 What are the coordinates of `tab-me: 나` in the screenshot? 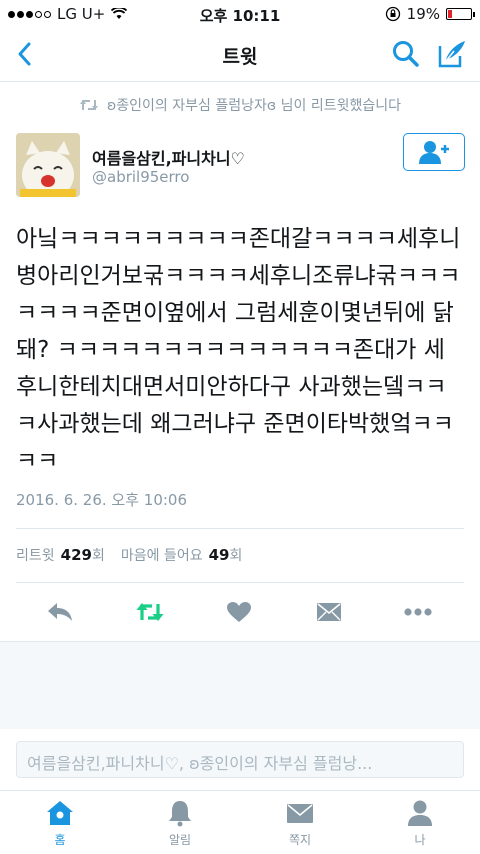 It's located at (420, 823).